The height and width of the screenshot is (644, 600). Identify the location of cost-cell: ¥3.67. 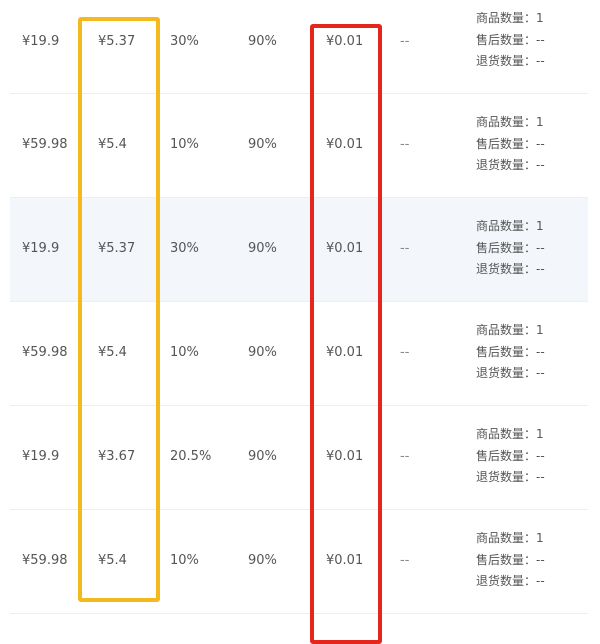
(117, 456).